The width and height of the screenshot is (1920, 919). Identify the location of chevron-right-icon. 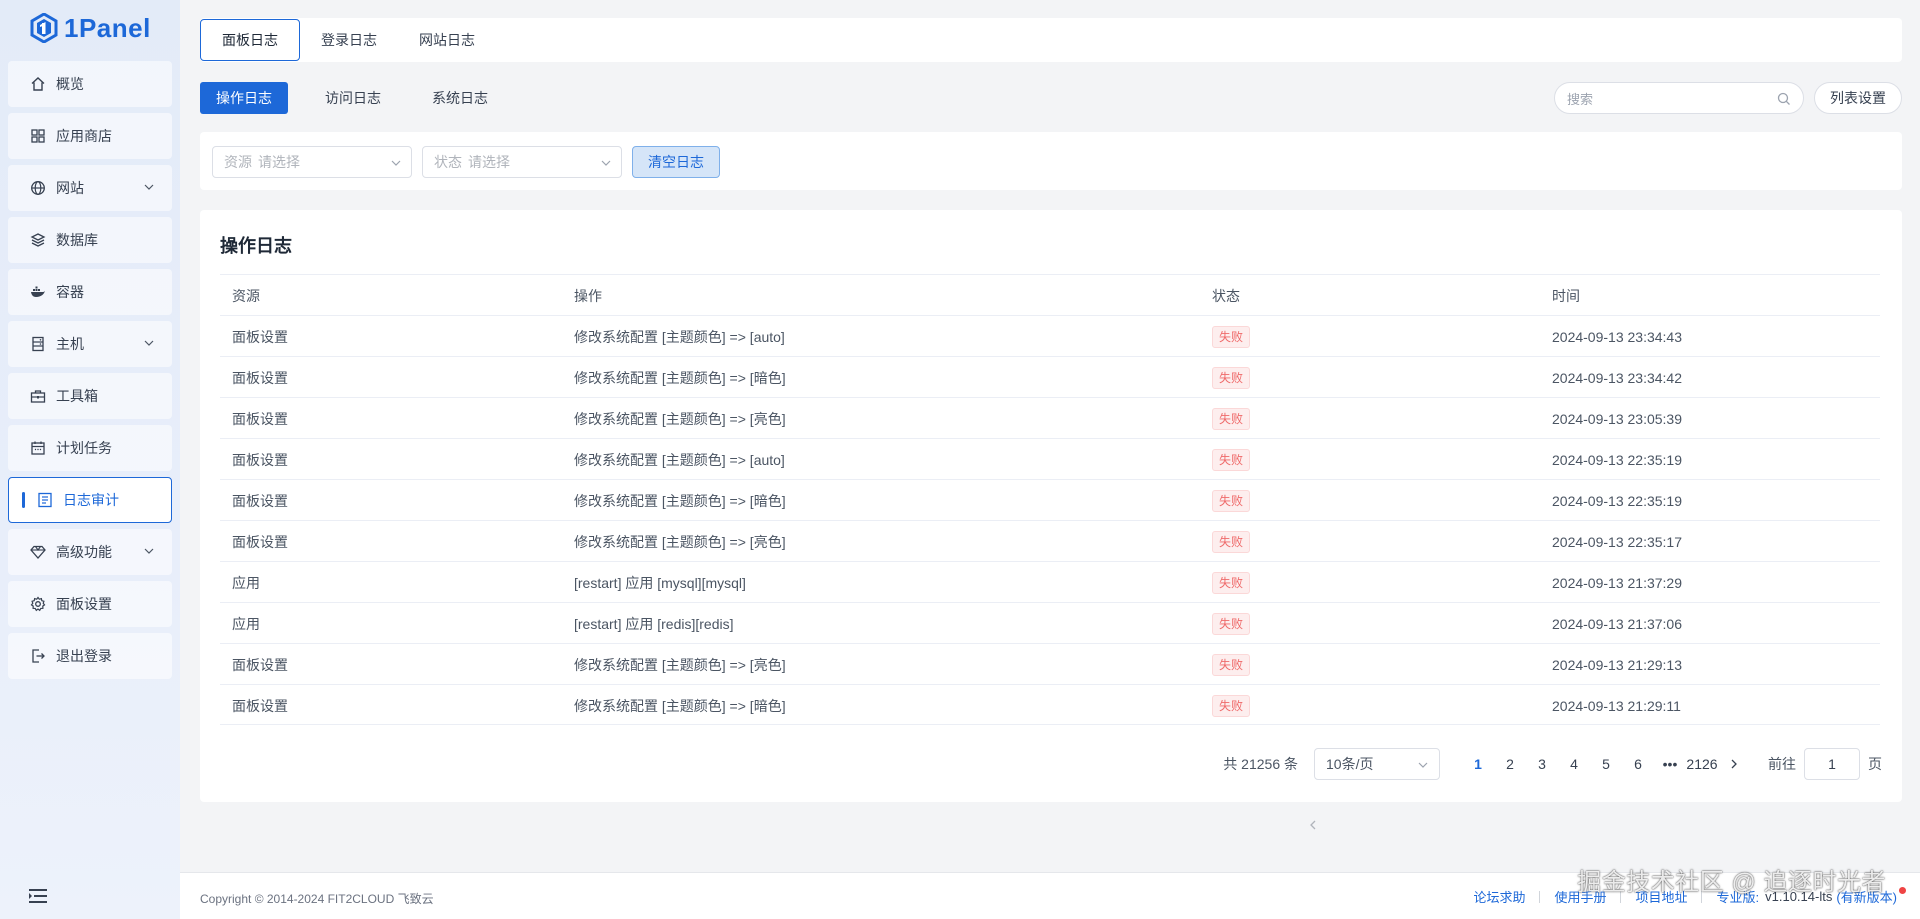
(1734, 764).